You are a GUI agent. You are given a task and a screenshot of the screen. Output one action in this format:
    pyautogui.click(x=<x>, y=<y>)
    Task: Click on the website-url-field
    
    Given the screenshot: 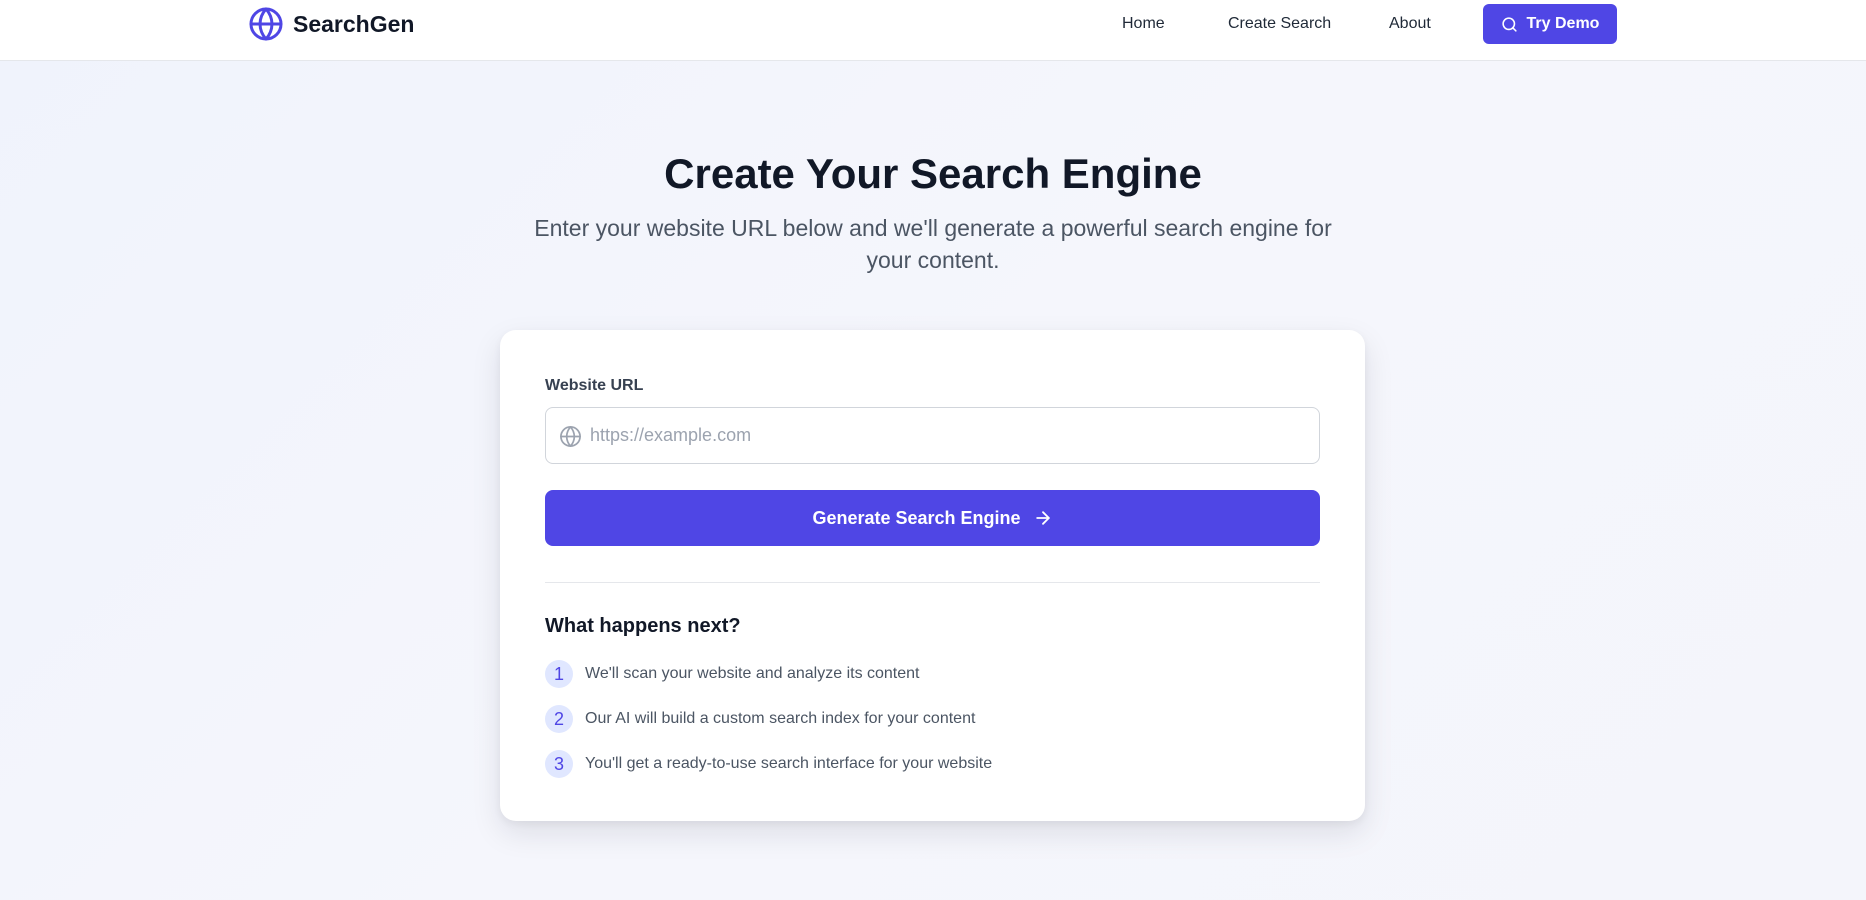 What is the action you would take?
    pyautogui.click(x=932, y=435)
    